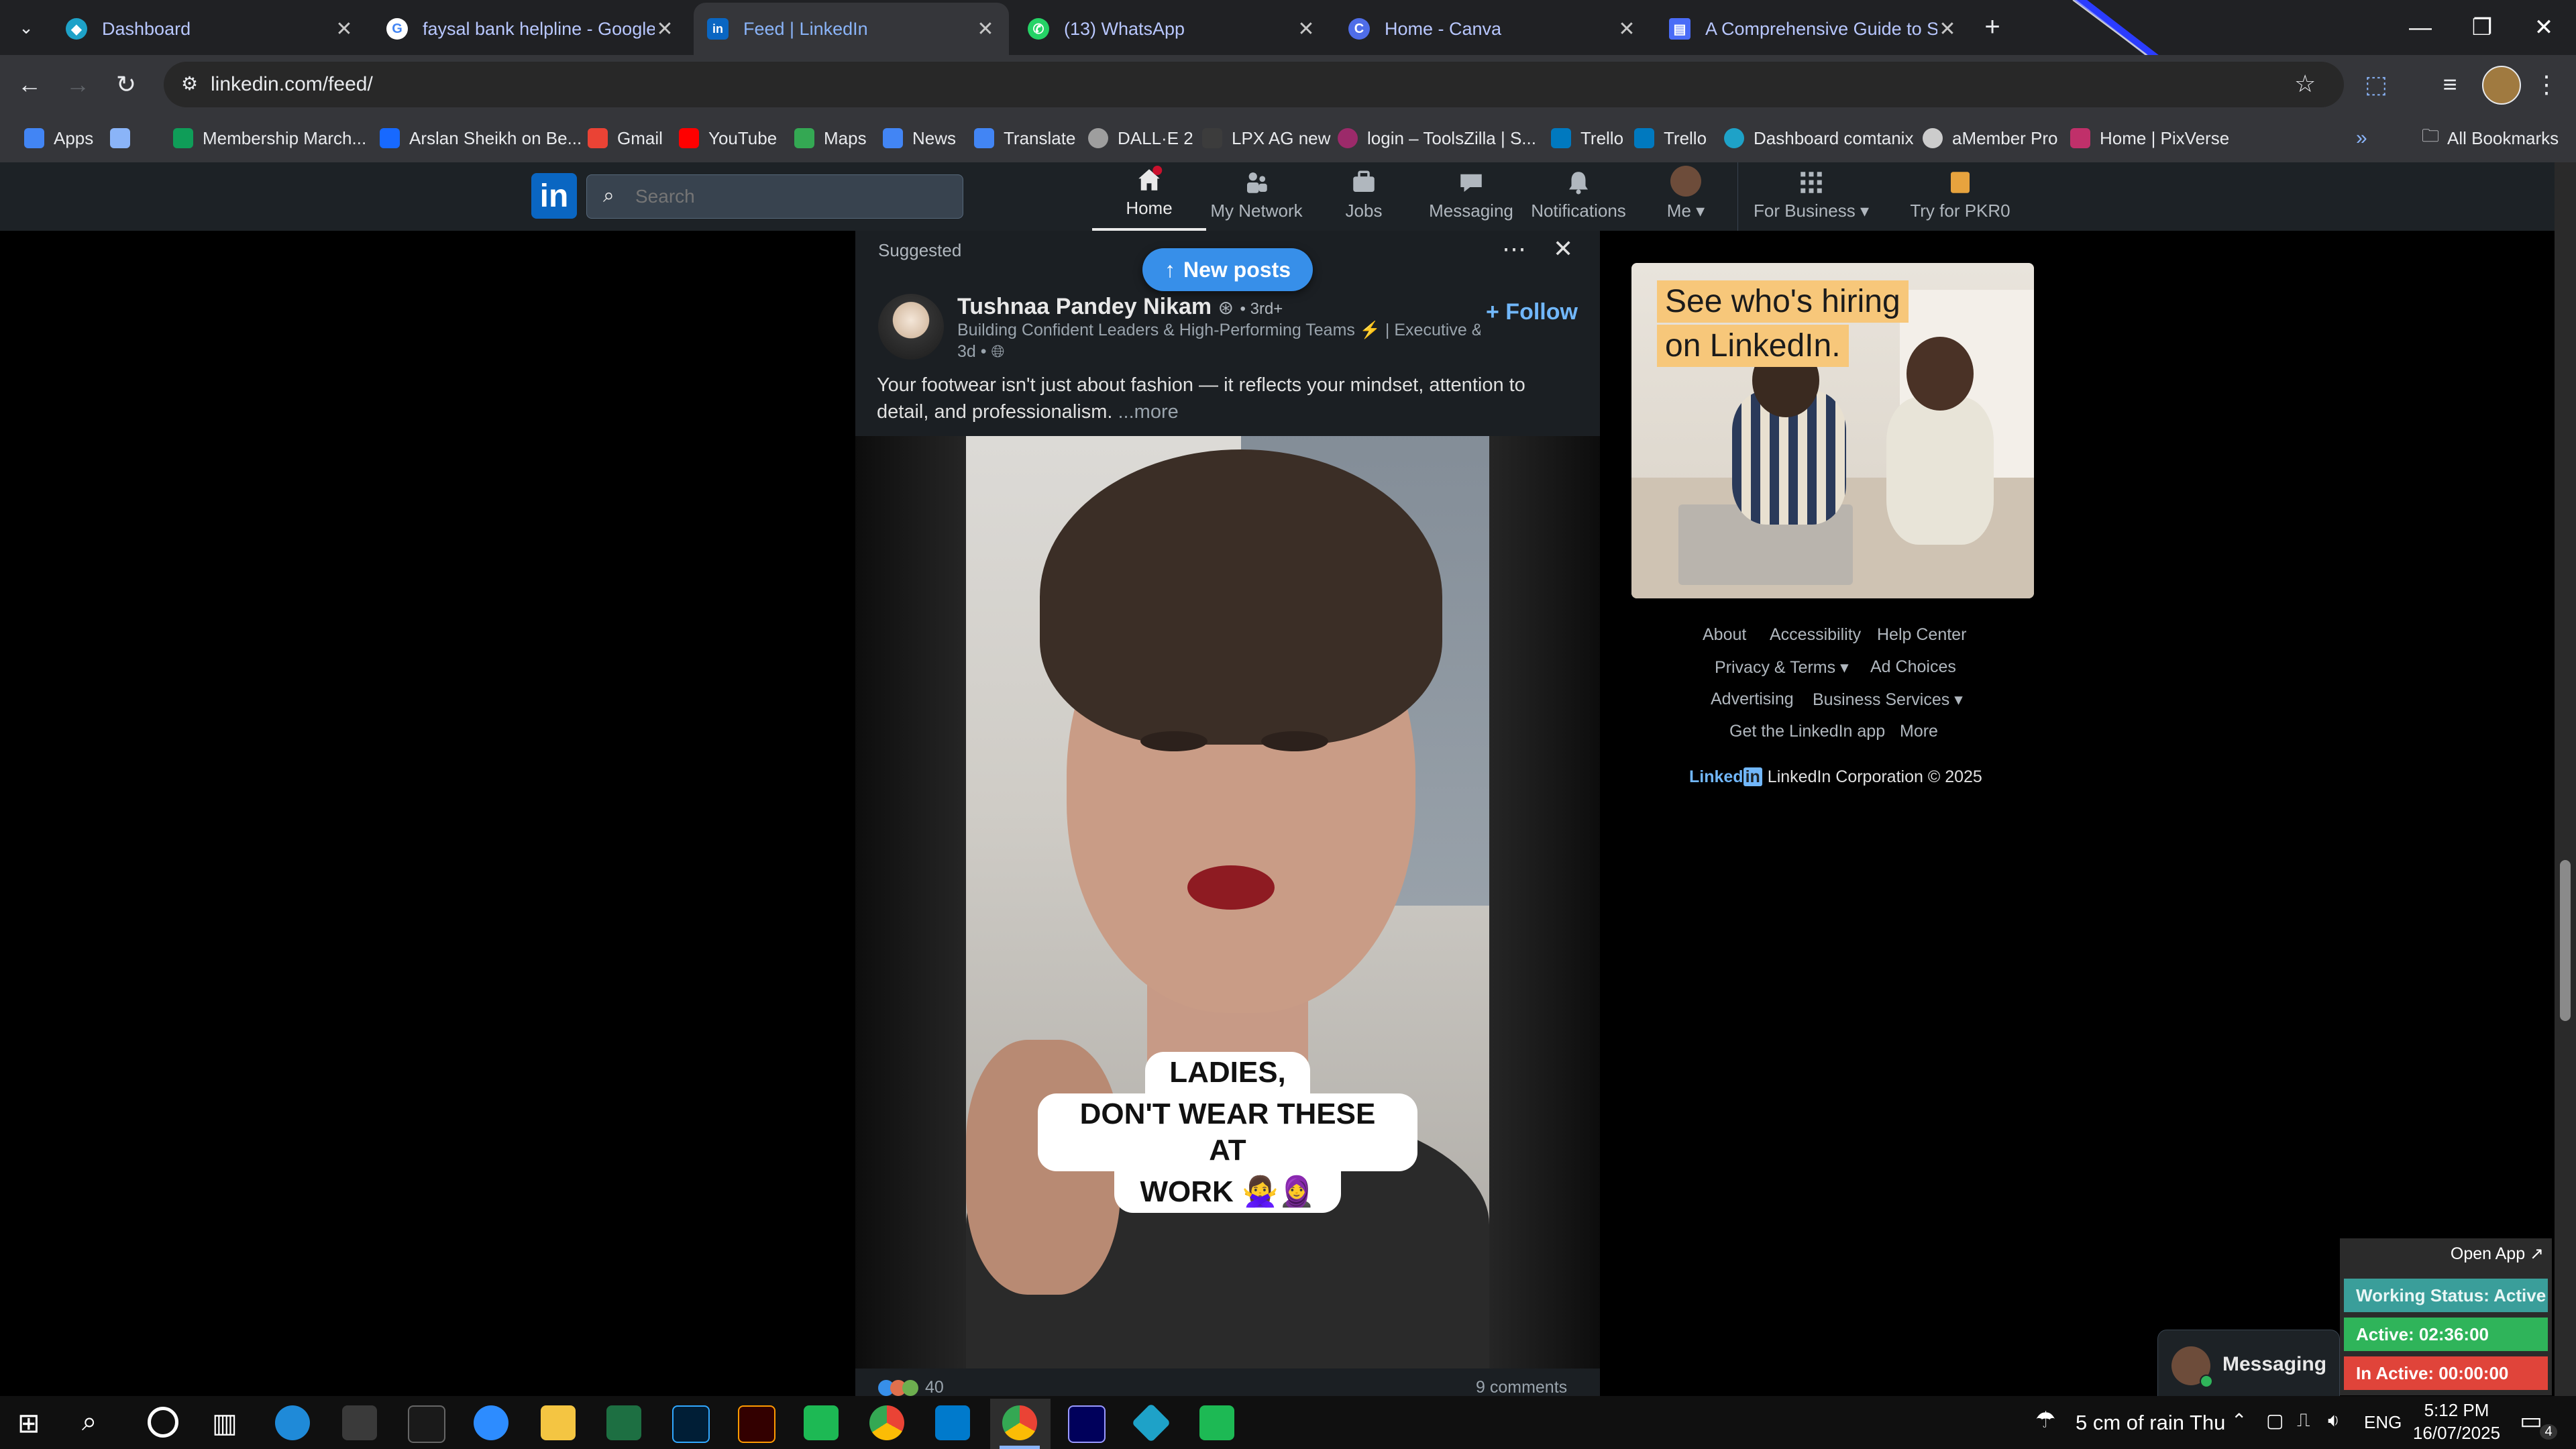  Describe the element at coordinates (1471, 196) in the screenshot. I see `nav-messaging: Messaging` at that location.